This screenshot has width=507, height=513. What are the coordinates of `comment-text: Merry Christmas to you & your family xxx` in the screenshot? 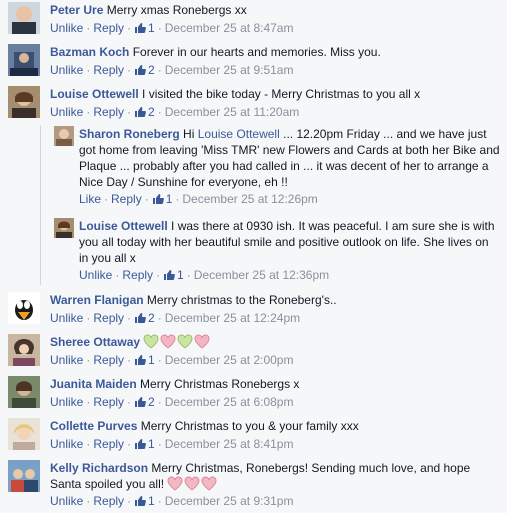 It's located at (249, 426).